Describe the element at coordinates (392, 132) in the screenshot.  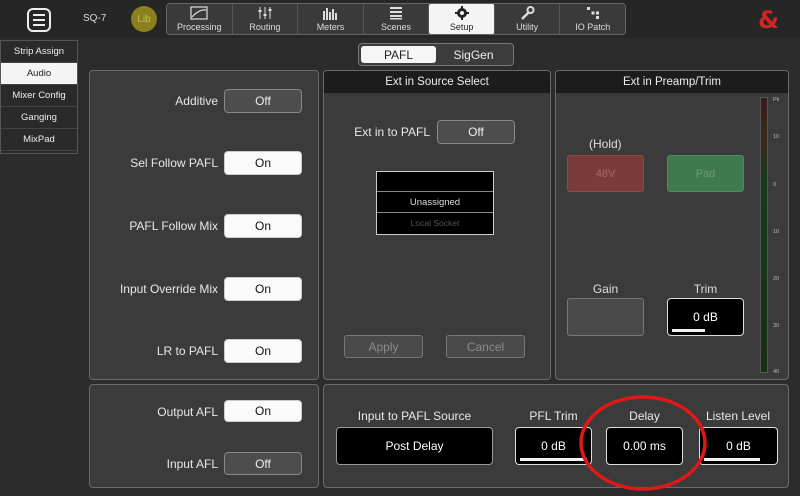
I see `ext-in-to-pafl-label: Ext in to PAFL` at that location.